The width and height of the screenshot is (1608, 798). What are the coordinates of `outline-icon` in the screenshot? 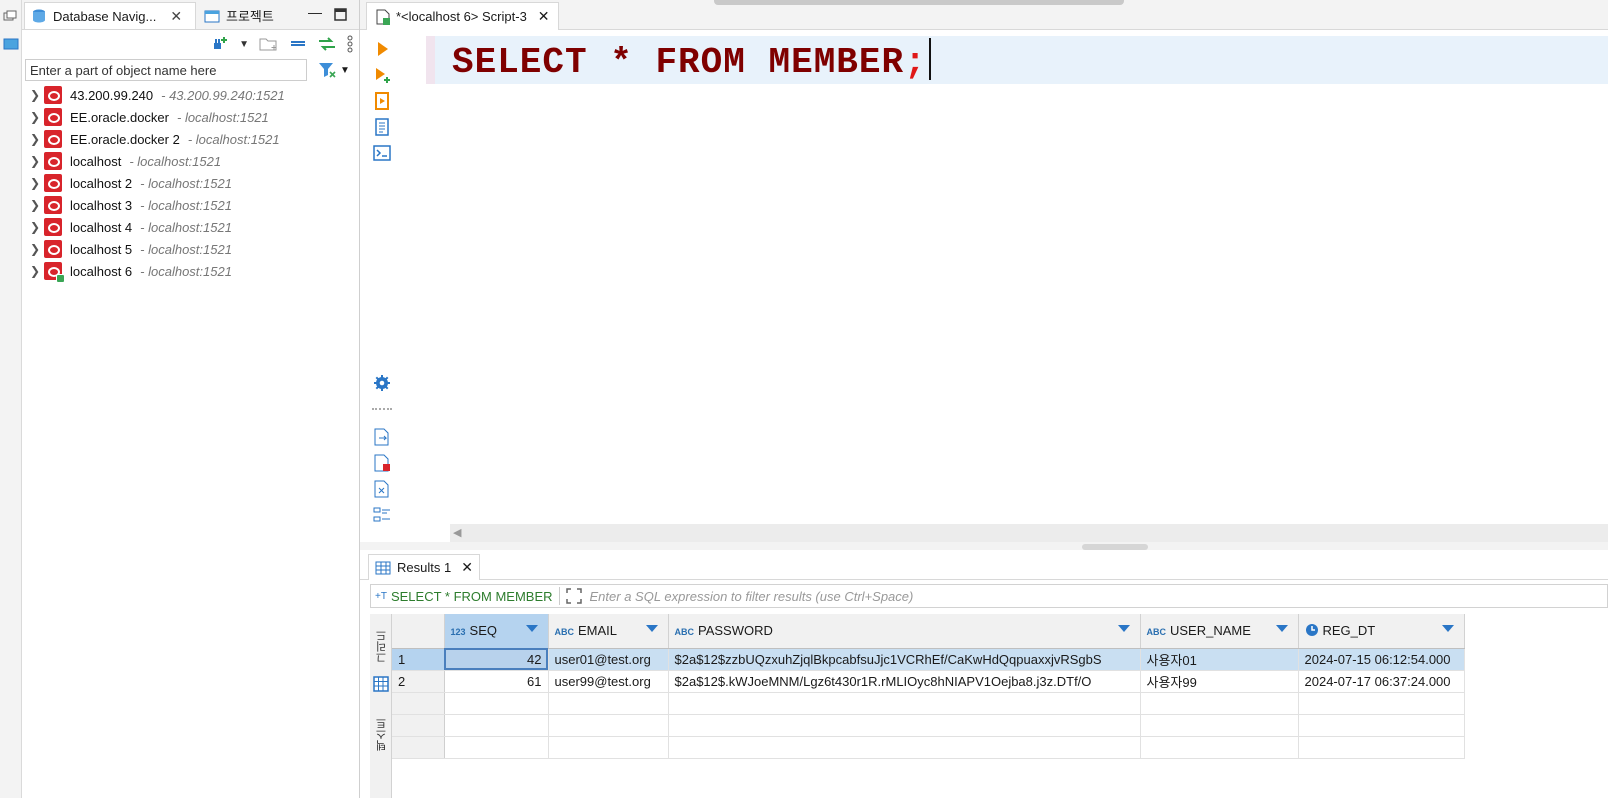 It's located at (382, 515).